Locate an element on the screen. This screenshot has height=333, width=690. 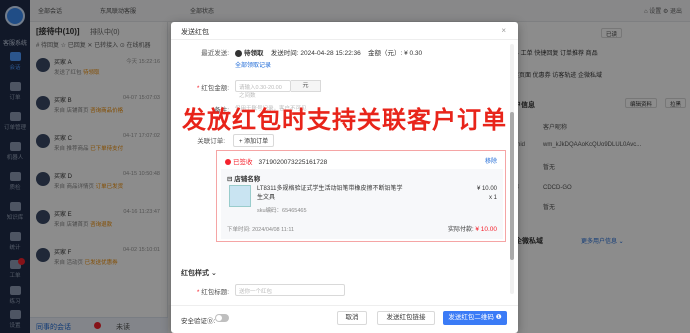
safe-verify-label: 安全验证⓪: is located at coordinates (198, 321).